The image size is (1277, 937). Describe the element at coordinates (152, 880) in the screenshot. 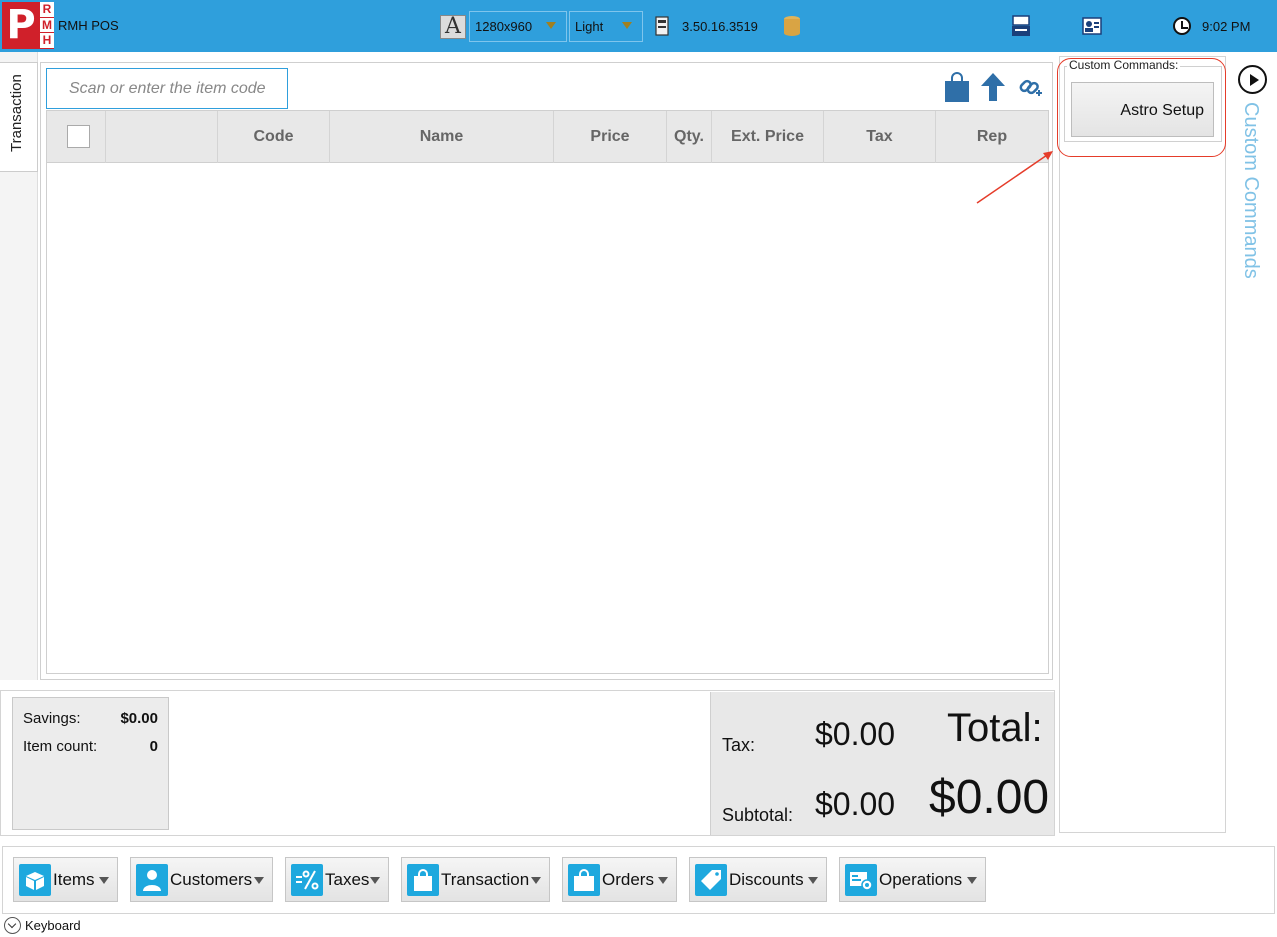

I see `user-icon` at that location.